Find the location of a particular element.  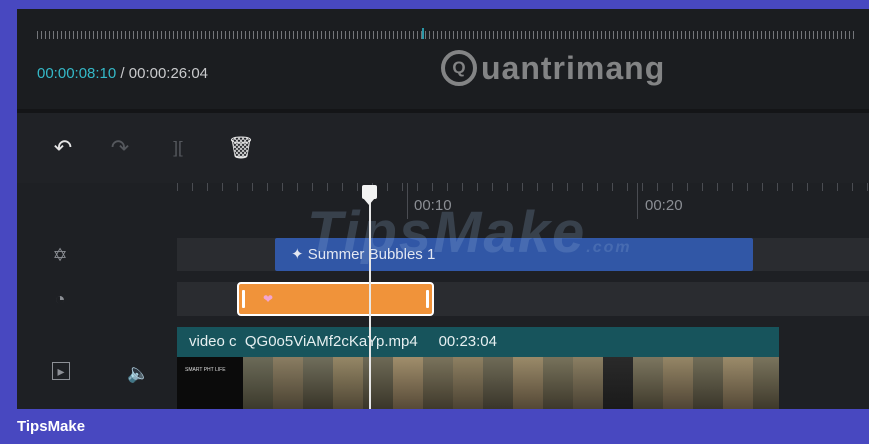

video-clip-prefix: video c is located at coordinates (213, 341).